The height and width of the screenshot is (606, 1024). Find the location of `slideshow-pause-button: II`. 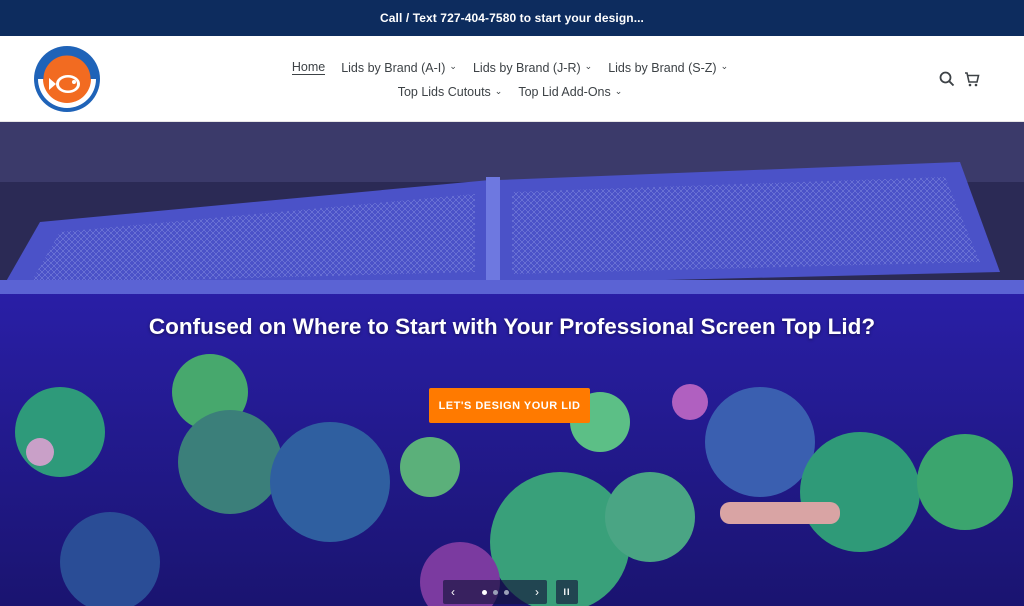

slideshow-pause-button: II is located at coordinates (567, 592).